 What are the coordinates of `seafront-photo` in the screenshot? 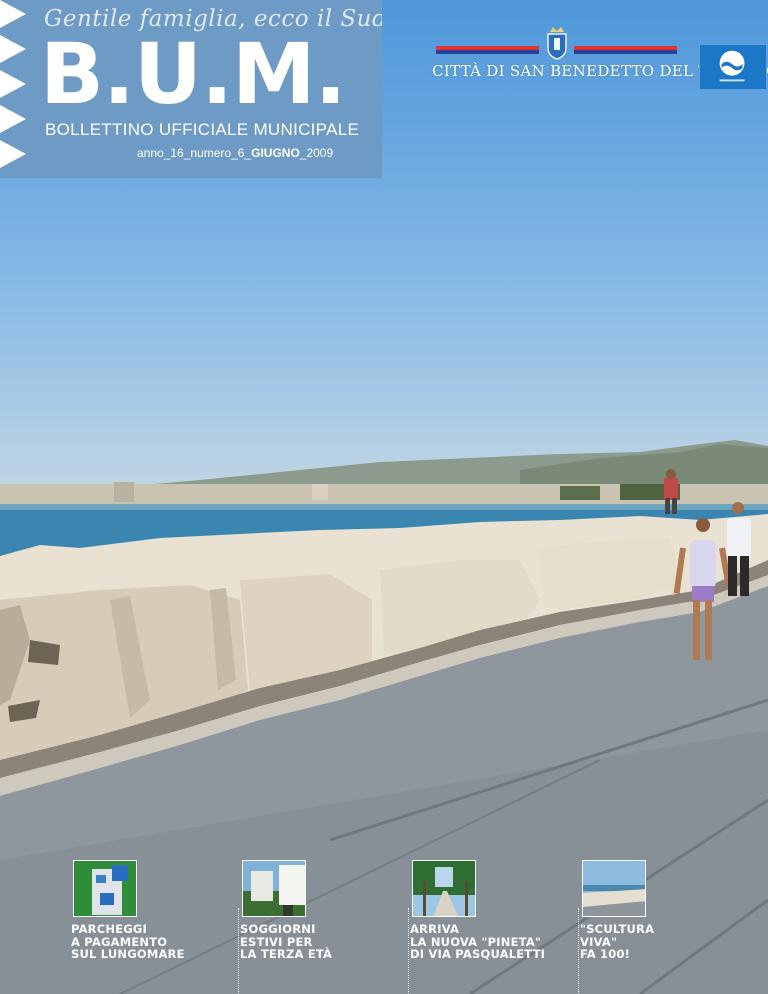 It's located at (614, 888).